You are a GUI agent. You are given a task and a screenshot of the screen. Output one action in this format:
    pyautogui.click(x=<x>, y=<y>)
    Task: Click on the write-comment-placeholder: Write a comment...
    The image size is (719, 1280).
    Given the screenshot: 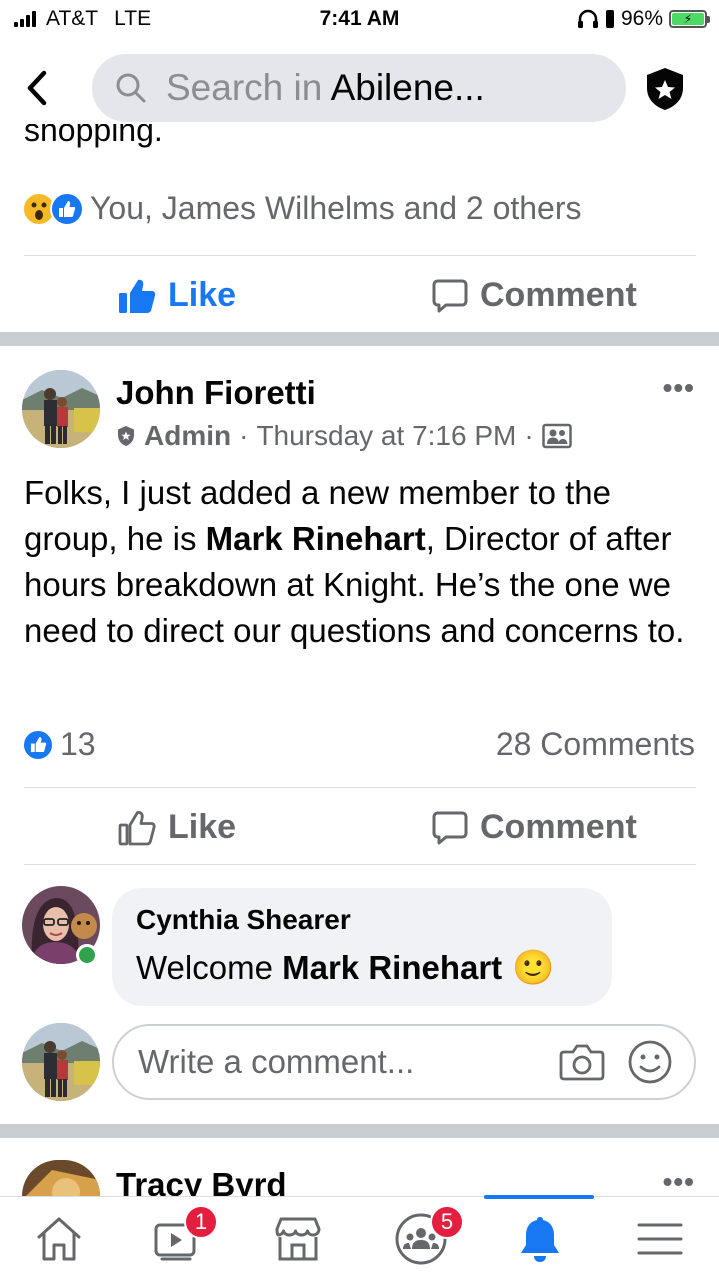 What is the action you would take?
    pyautogui.click(x=276, y=1061)
    